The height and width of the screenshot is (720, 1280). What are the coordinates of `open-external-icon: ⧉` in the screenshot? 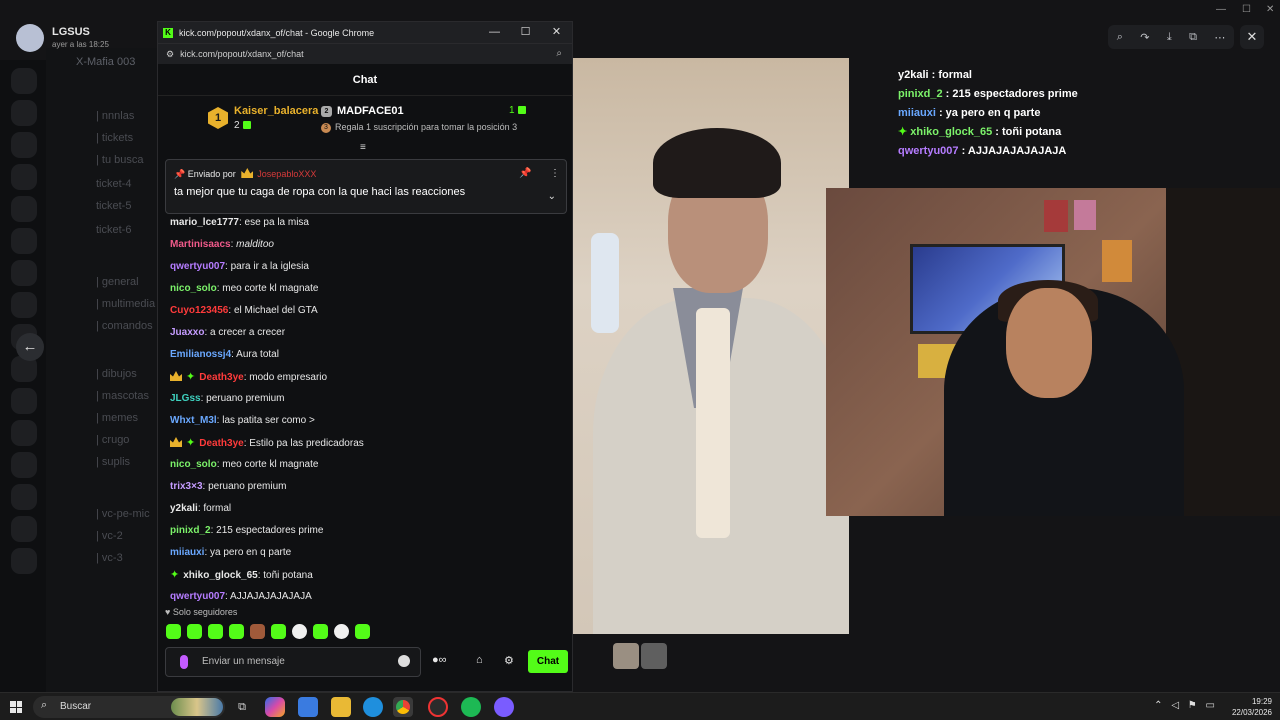 It's located at (1193, 37).